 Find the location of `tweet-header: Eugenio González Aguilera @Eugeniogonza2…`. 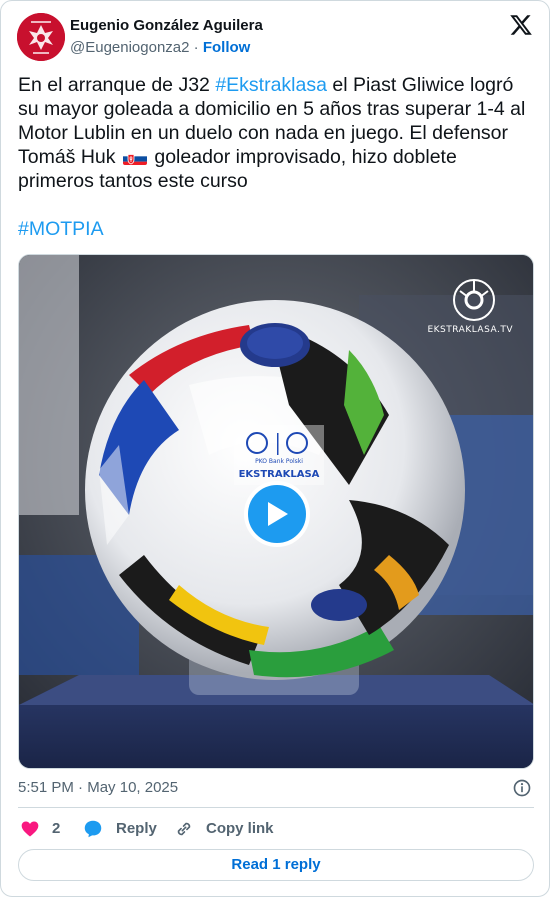

tweet-header: Eugenio González Aguilera @Eugeniogonza2… is located at coordinates (275, 38).